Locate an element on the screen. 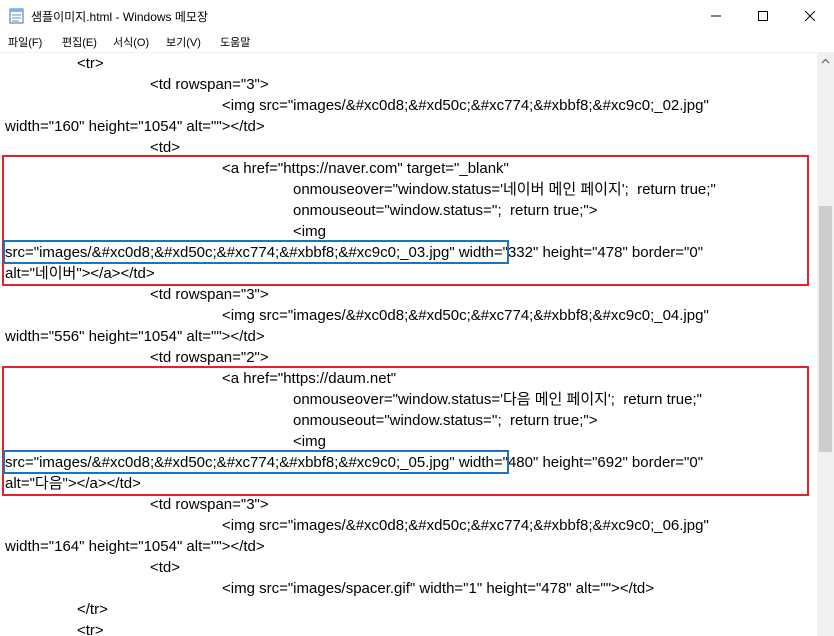 The height and width of the screenshot is (636, 834). code-line: </tr> is located at coordinates (92, 609).